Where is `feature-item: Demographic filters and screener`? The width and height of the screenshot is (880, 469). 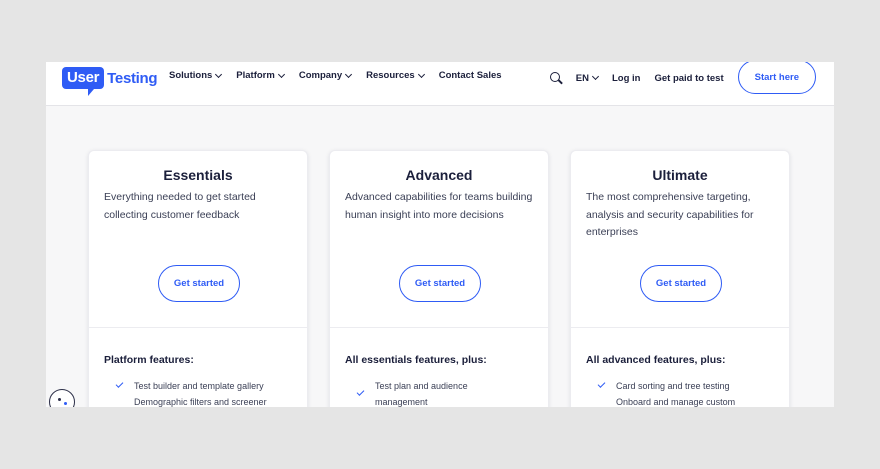
feature-item: Demographic filters and screener is located at coordinates (200, 401).